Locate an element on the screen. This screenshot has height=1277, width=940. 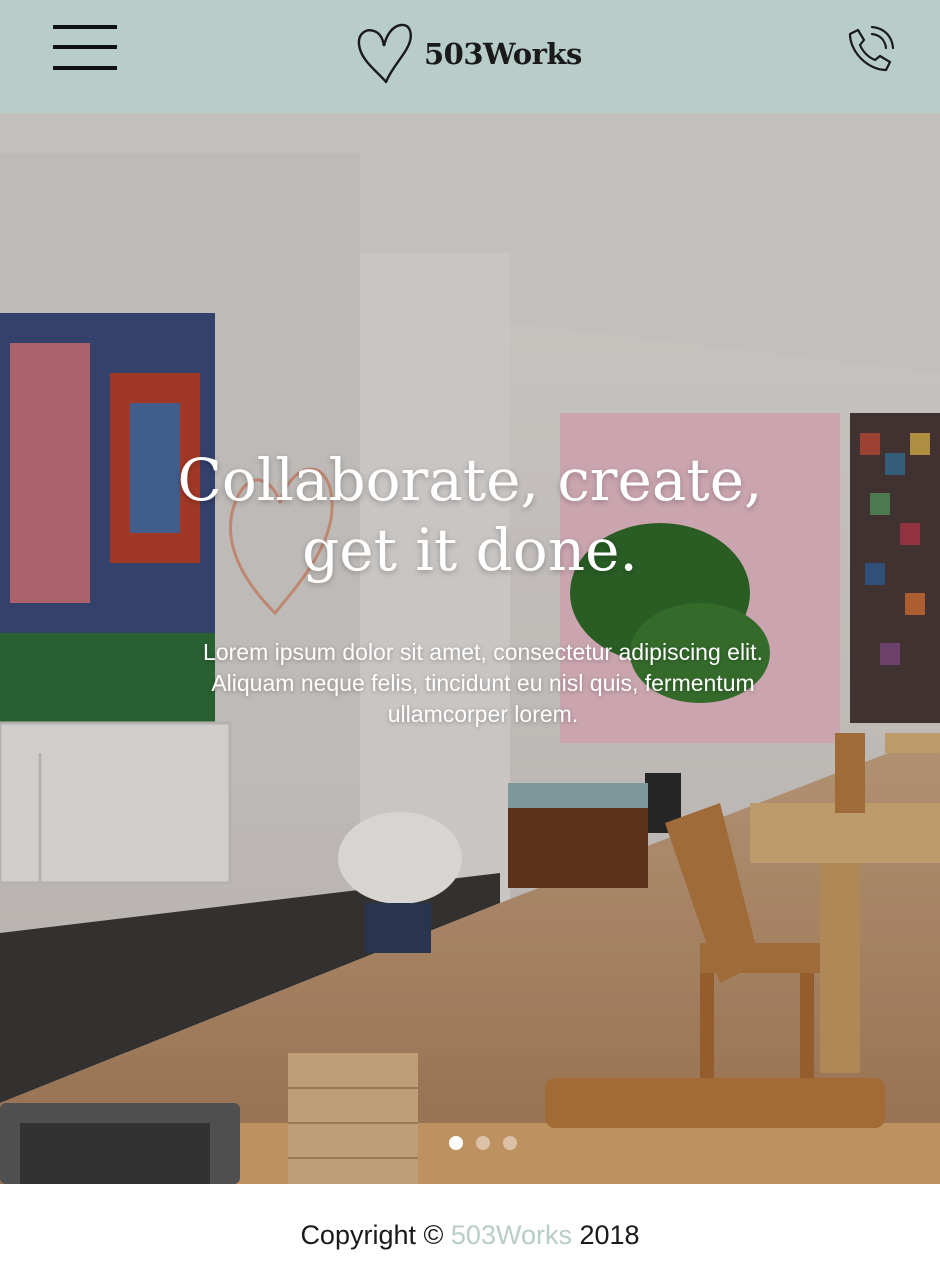
phone-icon is located at coordinates (870, 50).